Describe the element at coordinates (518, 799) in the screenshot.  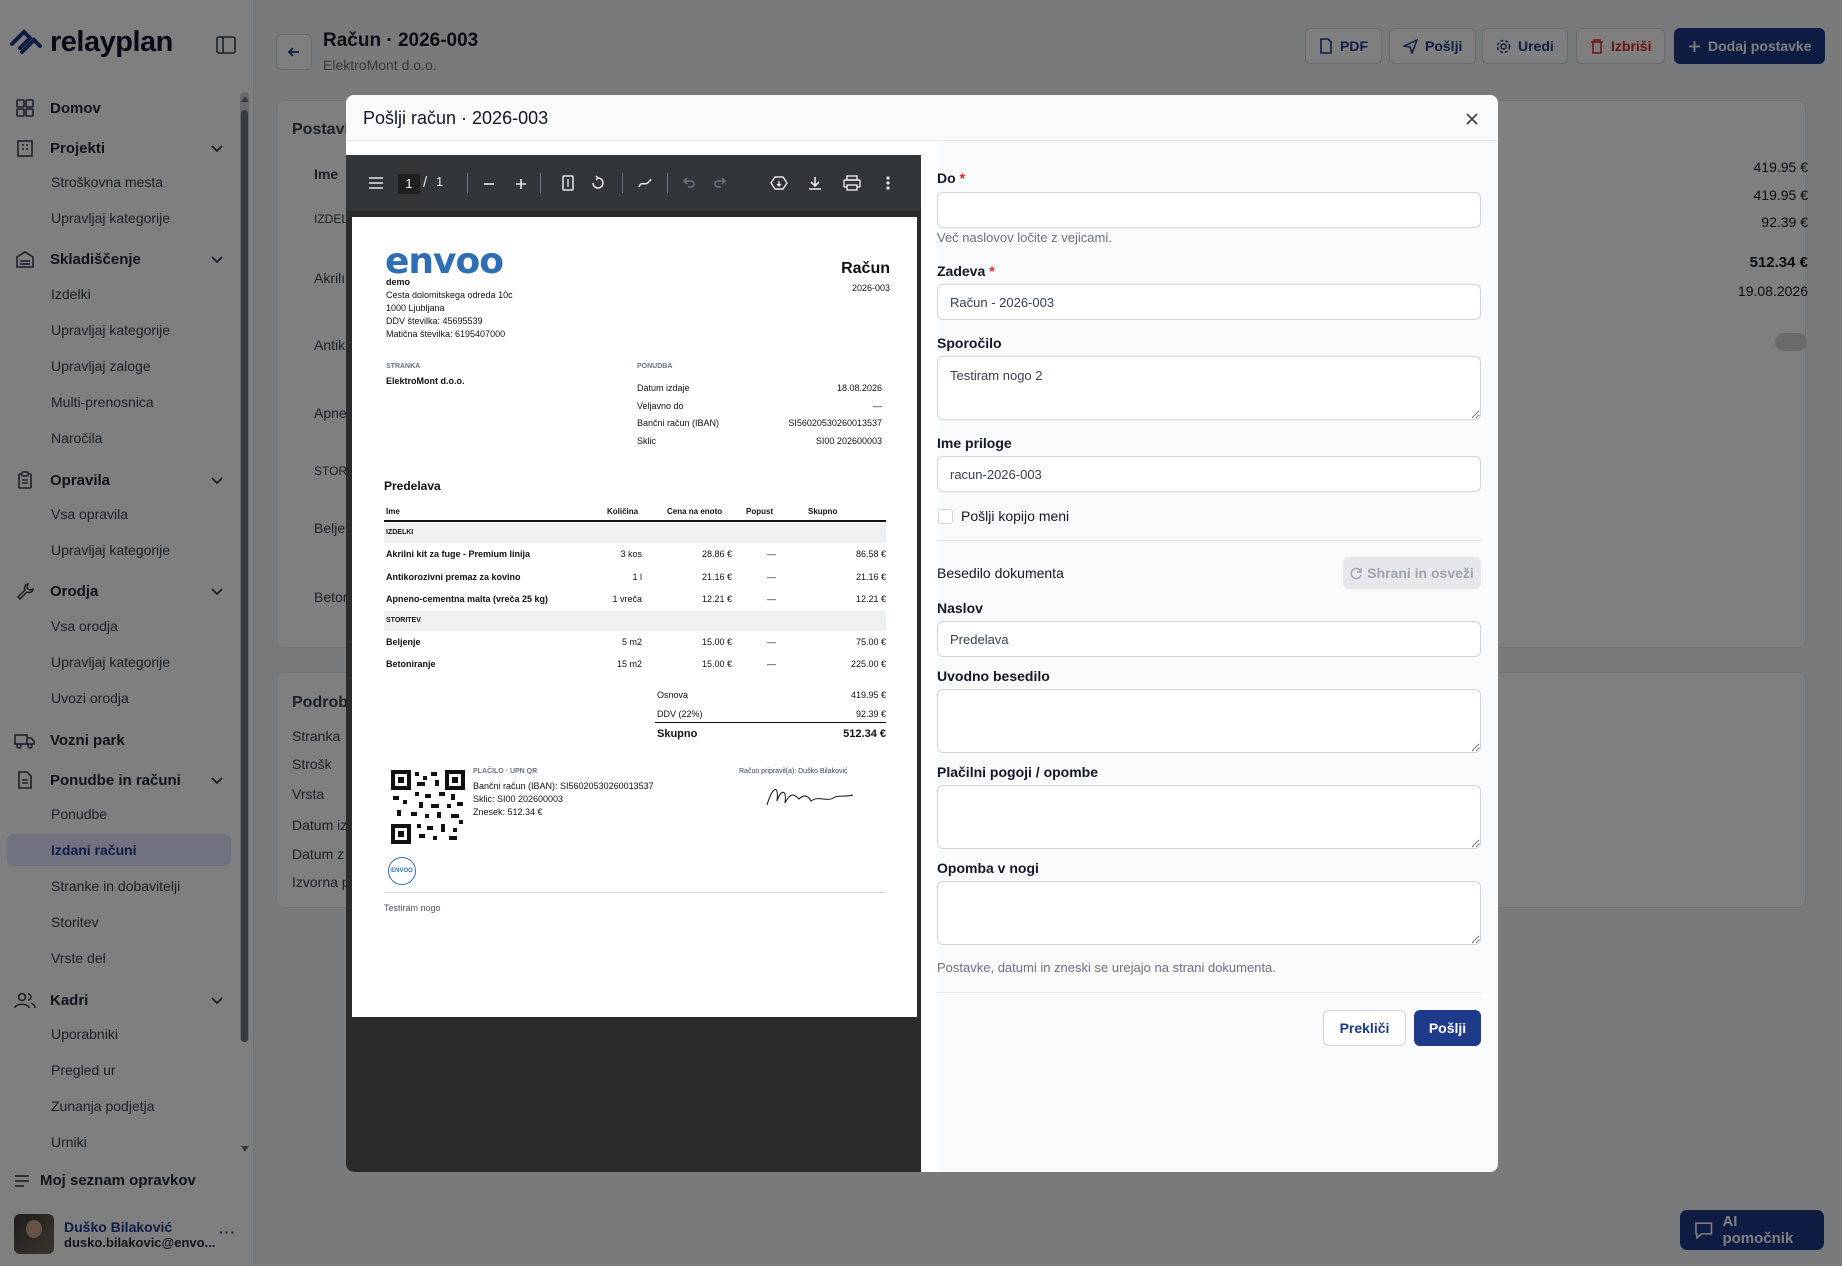
I see `payment-line: Sklic: SI00 202600003` at that location.